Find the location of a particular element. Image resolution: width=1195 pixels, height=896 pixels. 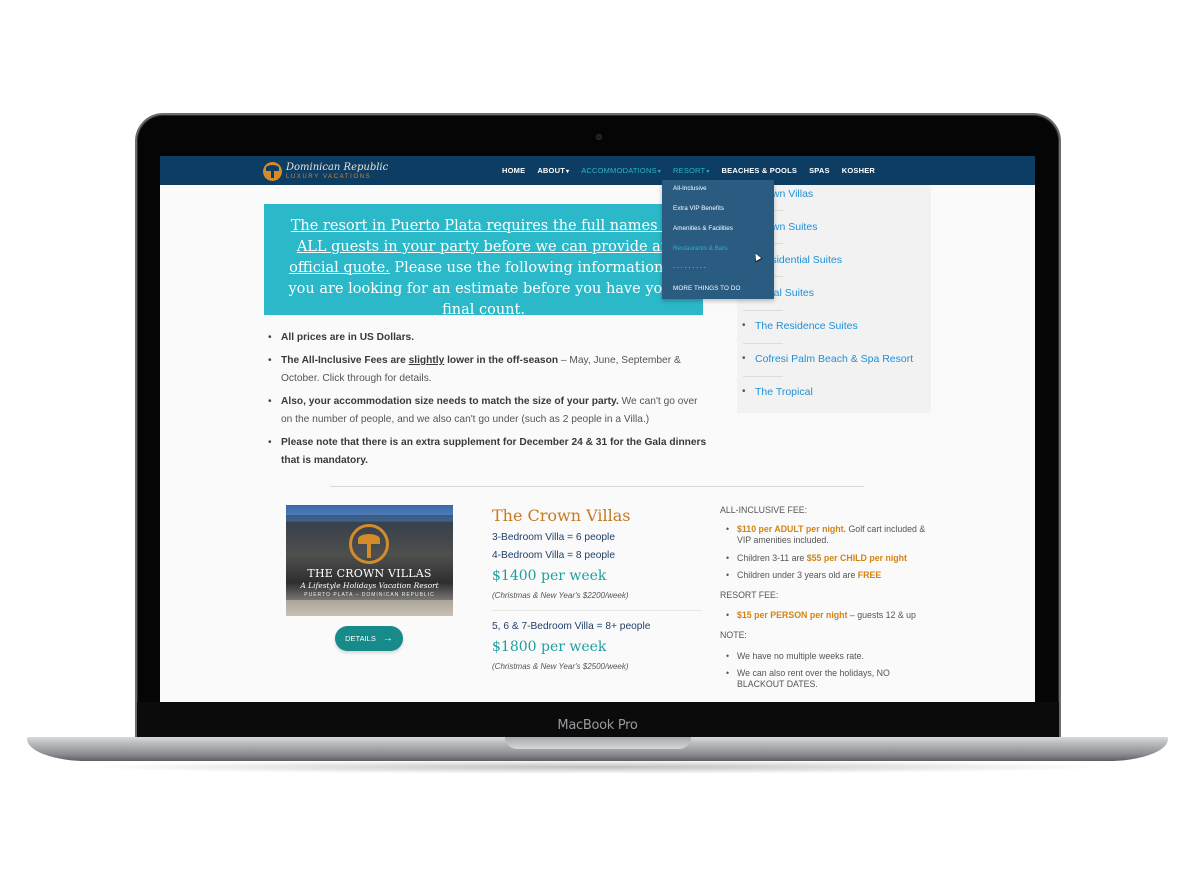

all-inclusive-heading: ALL-INCLUSIVE FEE: is located at coordinates (764, 510).